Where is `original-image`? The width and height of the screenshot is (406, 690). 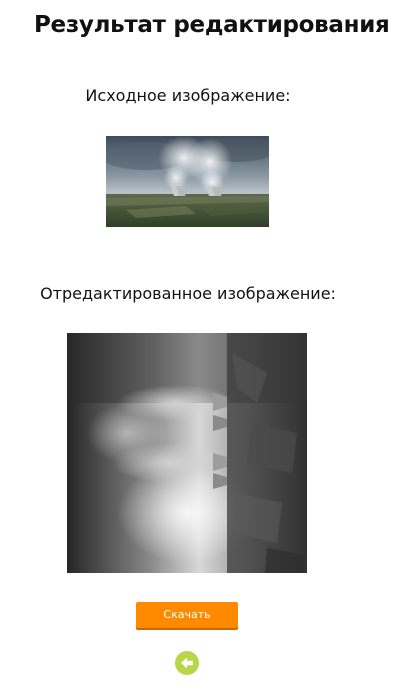 original-image is located at coordinates (187, 181).